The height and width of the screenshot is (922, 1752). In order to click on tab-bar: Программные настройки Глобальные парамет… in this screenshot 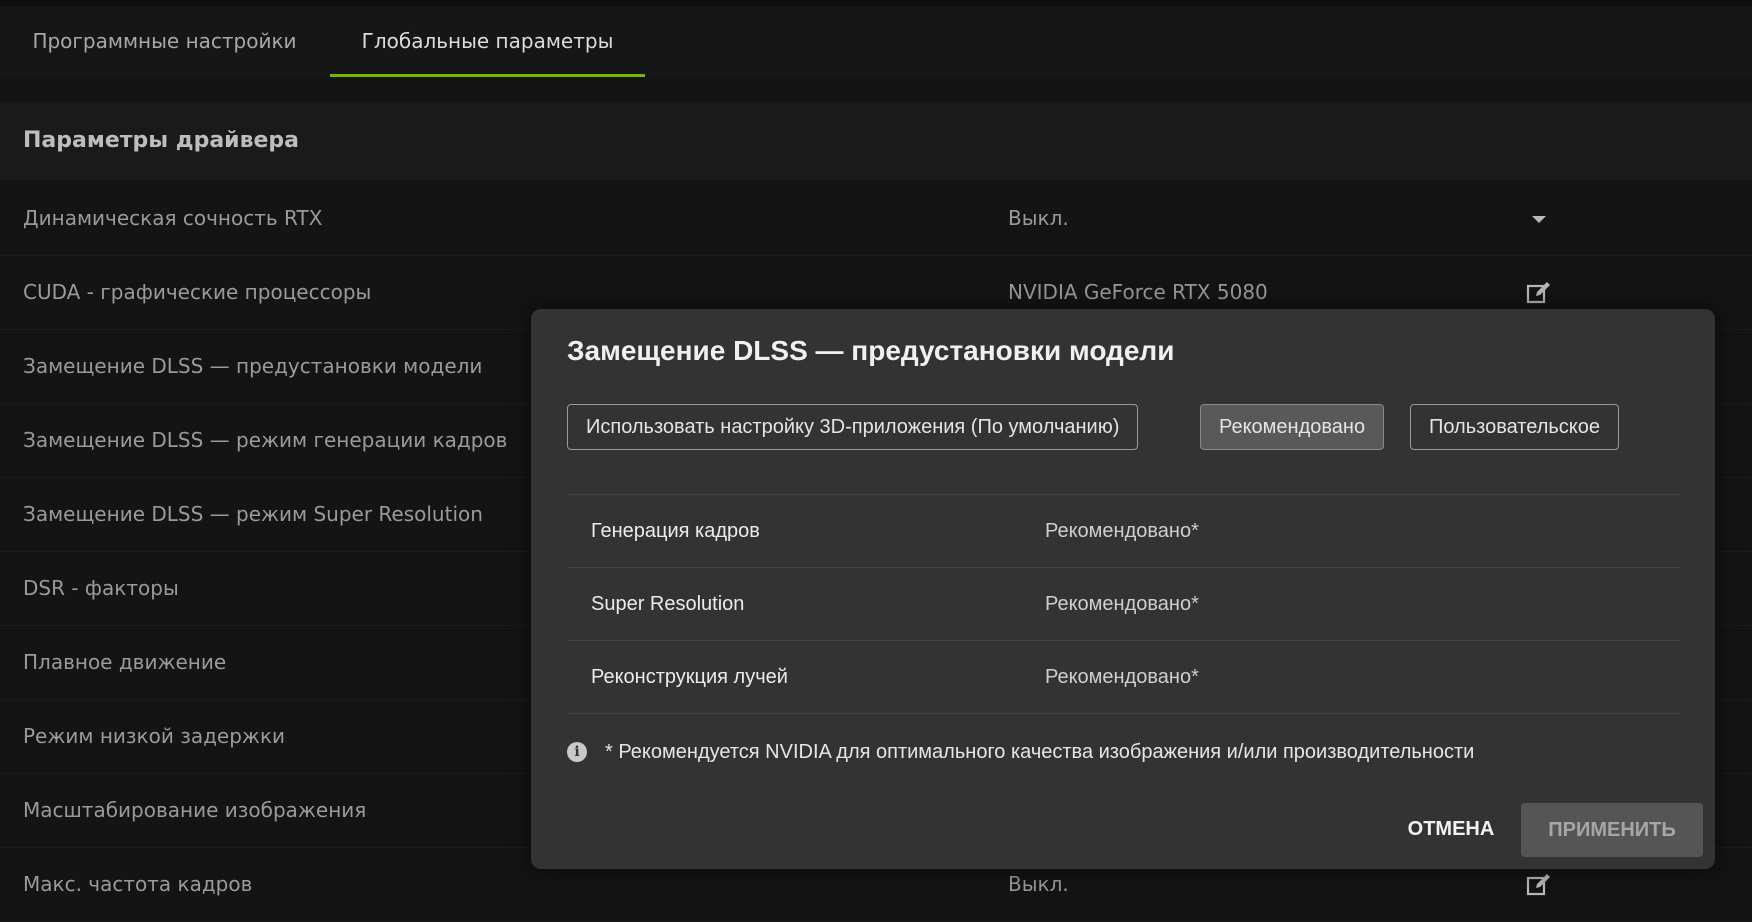, I will do `click(876, 41)`.